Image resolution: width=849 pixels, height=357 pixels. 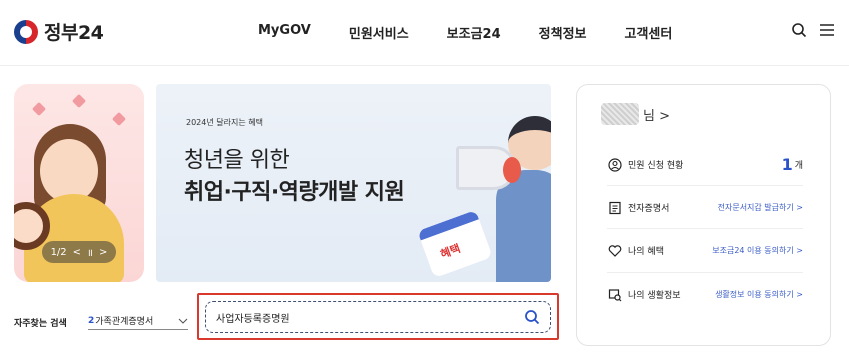 I want to click on frequent-search-select: 2 가족관계증명서, so click(x=138, y=321).